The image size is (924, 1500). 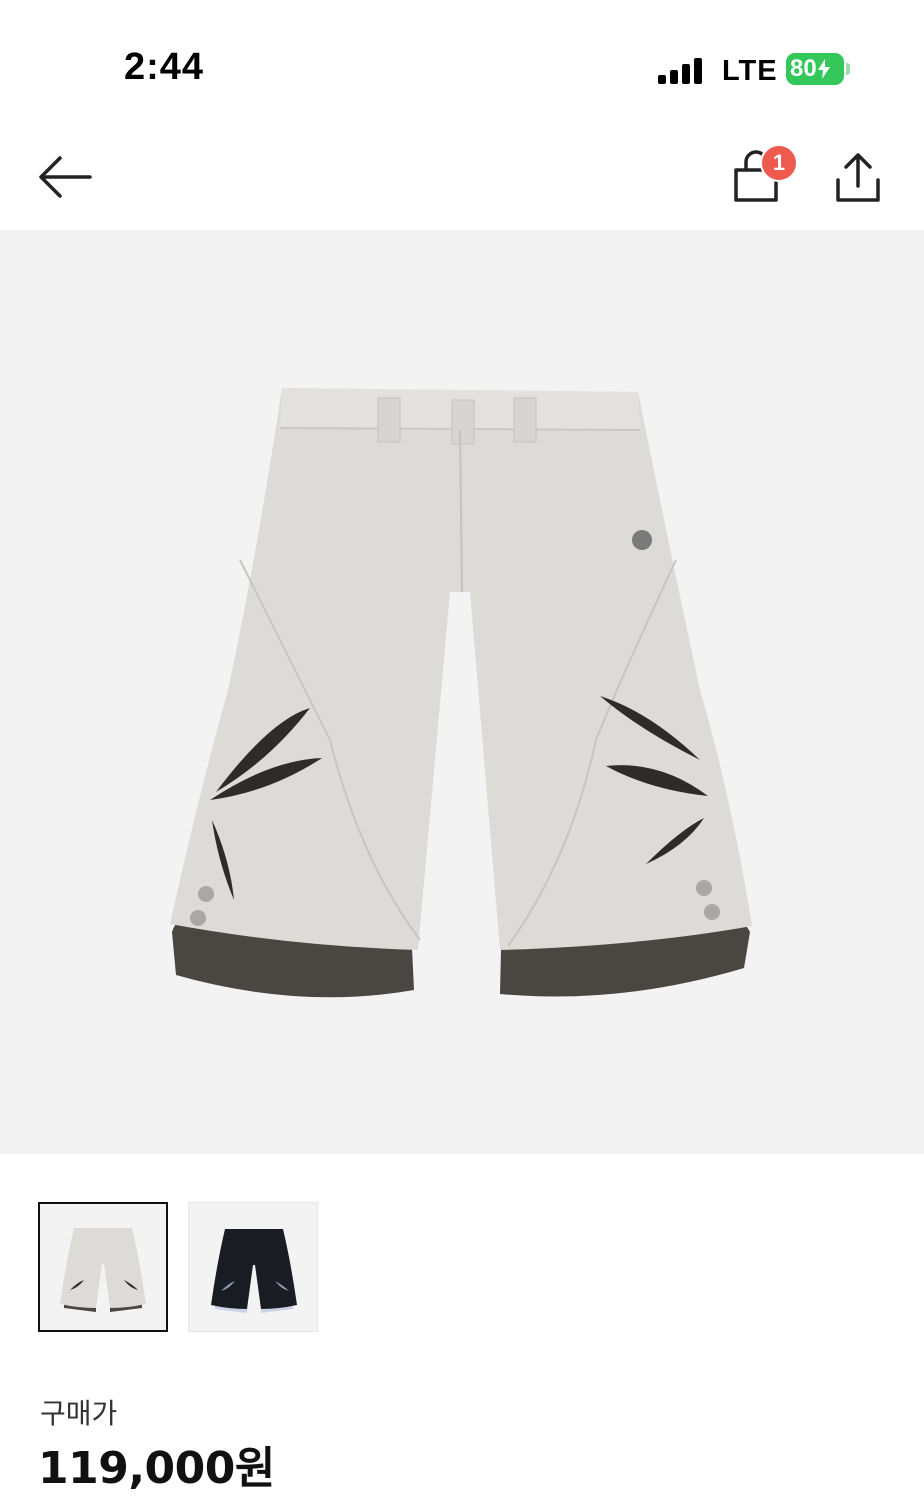 What do you see at coordinates (803, 68) in the screenshot?
I see `battery-level: 80` at bounding box center [803, 68].